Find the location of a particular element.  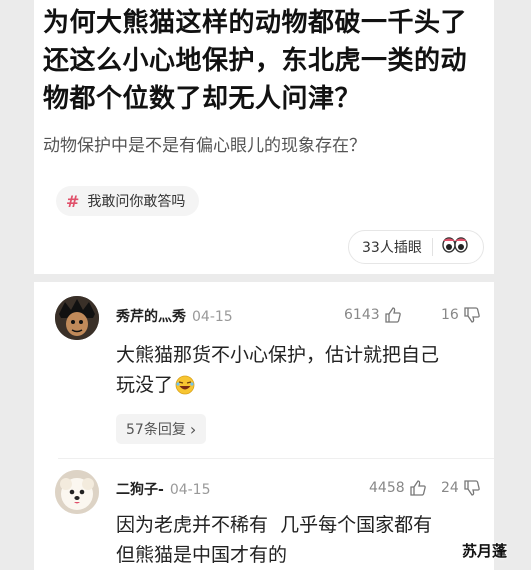

comment-text: 因为老虎并不稀有 几乎每个国家都有 但熊猫是中国才有的 is located at coordinates (301, 540).